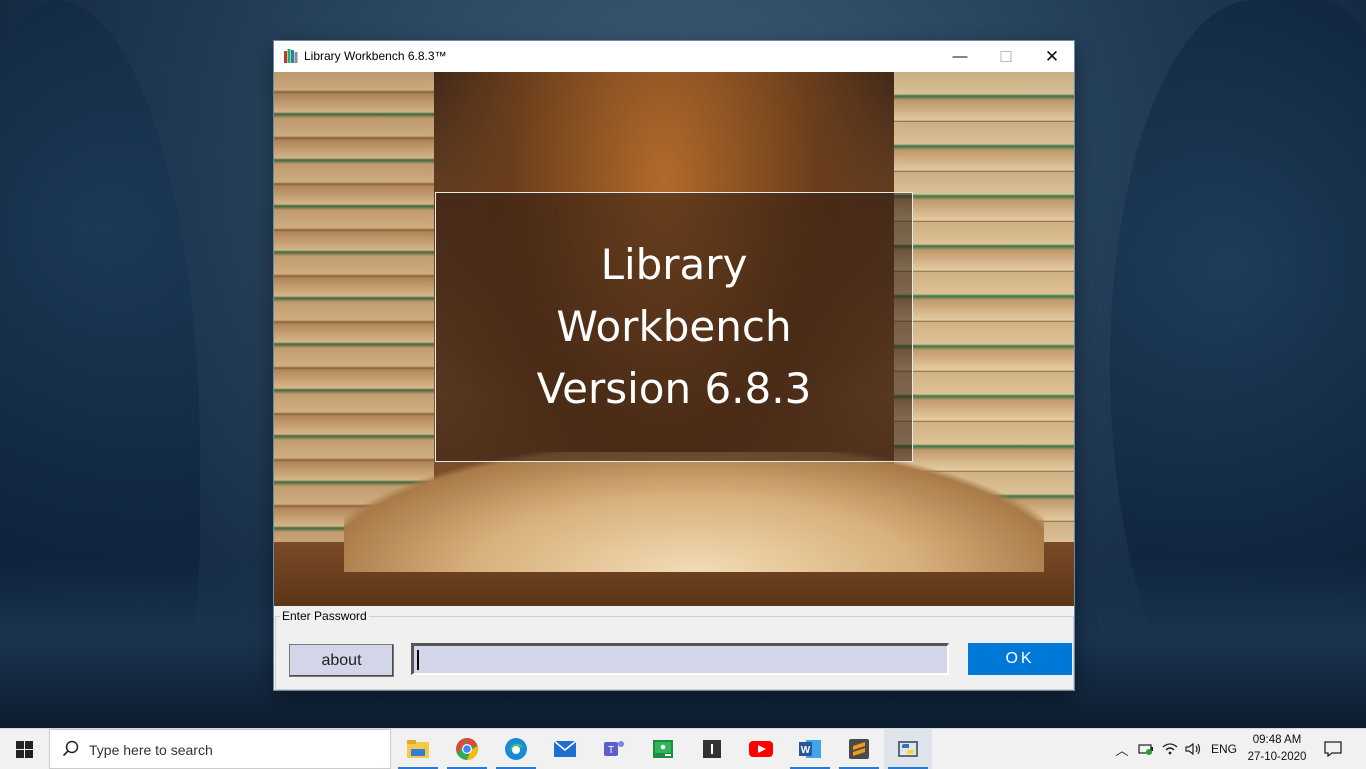 This screenshot has width=1366, height=769. What do you see at coordinates (674, 264) in the screenshot?
I see `banner-title-line: Library` at bounding box center [674, 264].